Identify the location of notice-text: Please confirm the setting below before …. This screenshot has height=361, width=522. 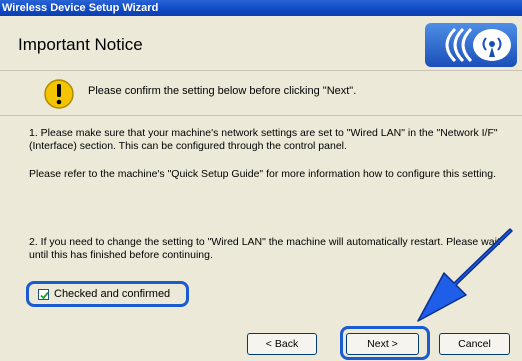
(222, 91).